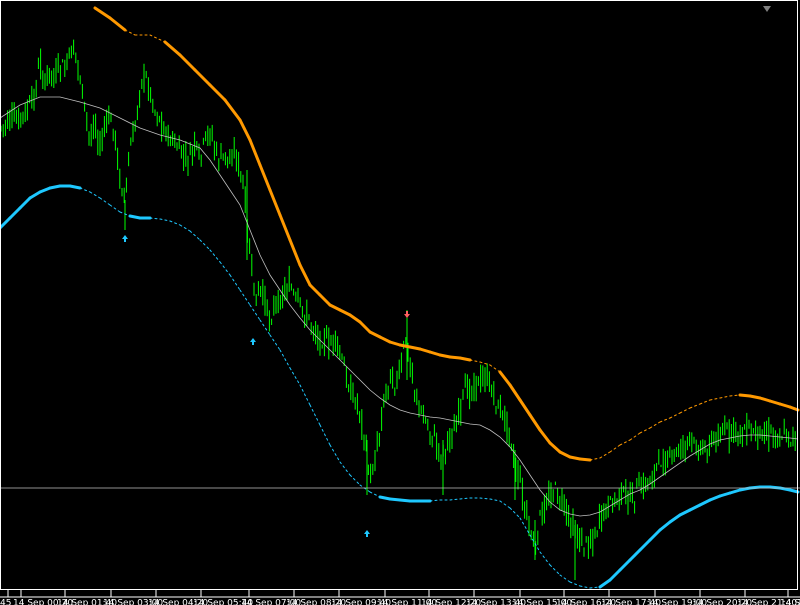 This screenshot has height=605, width=800. I want to click on time-tick-label: 45, so click(5, 602).